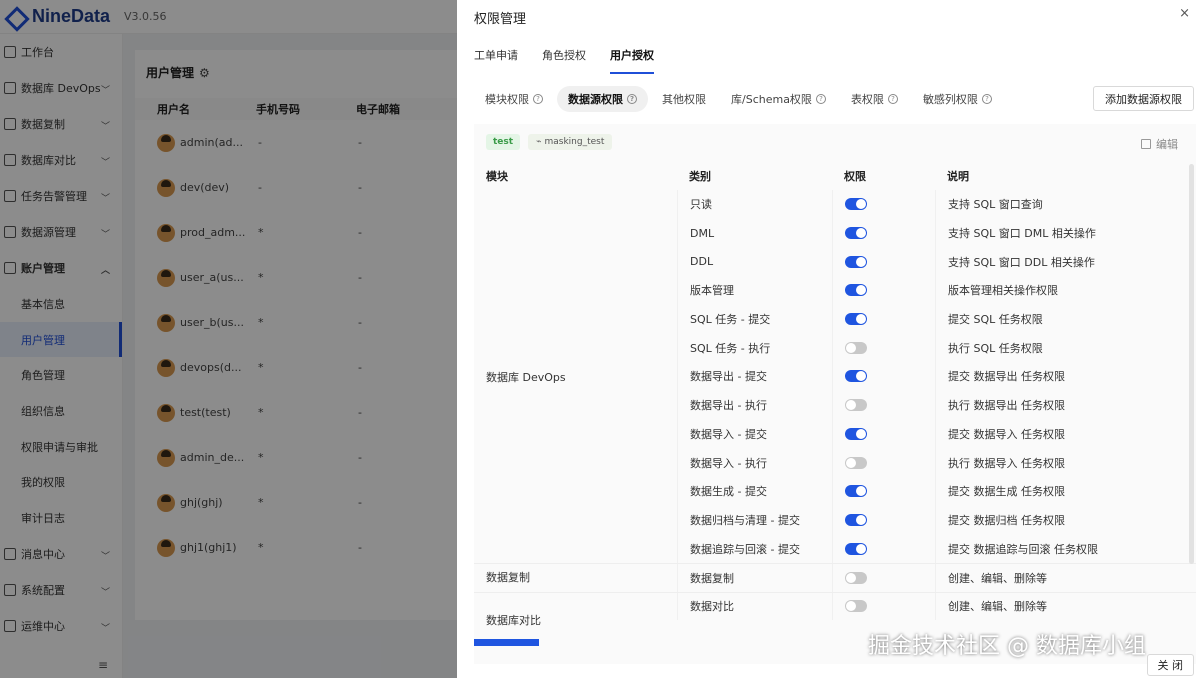 The height and width of the screenshot is (678, 1200). I want to click on subtab-3: 库/Schema权限?, so click(778, 99).